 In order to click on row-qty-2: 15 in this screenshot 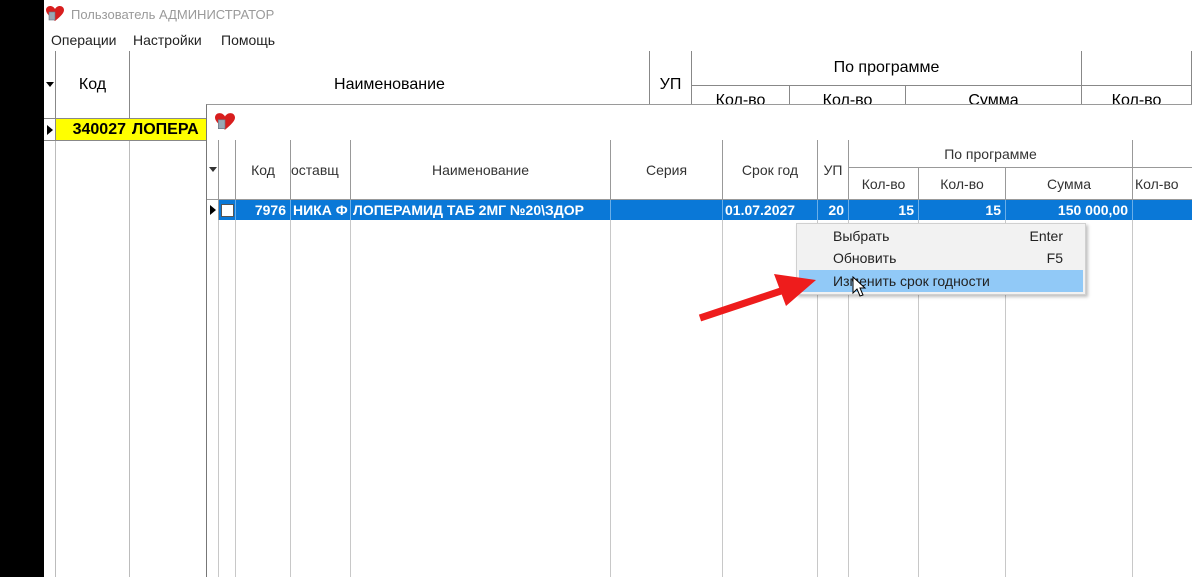, I will do `click(962, 210)`.